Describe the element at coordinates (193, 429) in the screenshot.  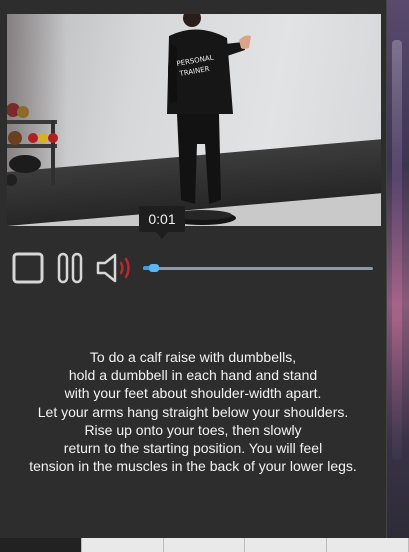
I see `description-line: Rise up onto your toes, then slowly` at that location.